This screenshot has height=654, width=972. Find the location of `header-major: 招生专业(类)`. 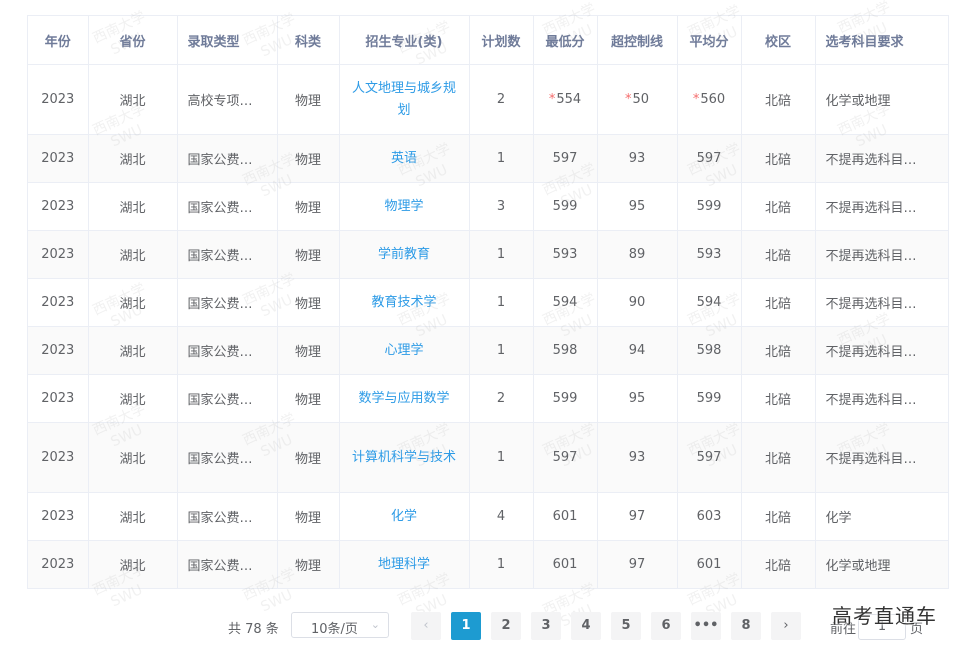

header-major: 招生专业(类) is located at coordinates (404, 40).